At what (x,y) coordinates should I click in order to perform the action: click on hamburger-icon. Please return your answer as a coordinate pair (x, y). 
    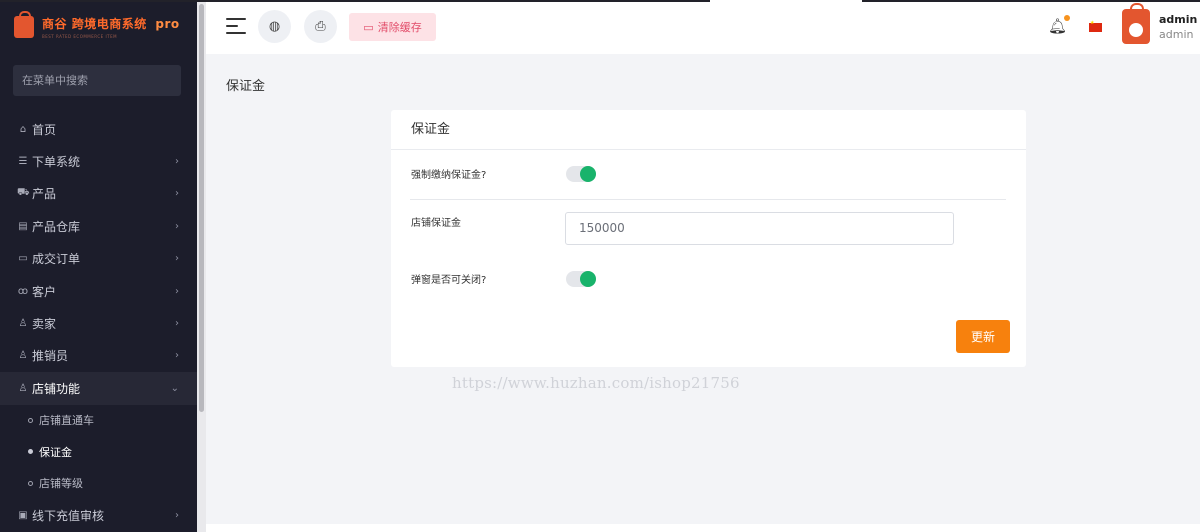
    Looking at the image, I should click on (236, 27).